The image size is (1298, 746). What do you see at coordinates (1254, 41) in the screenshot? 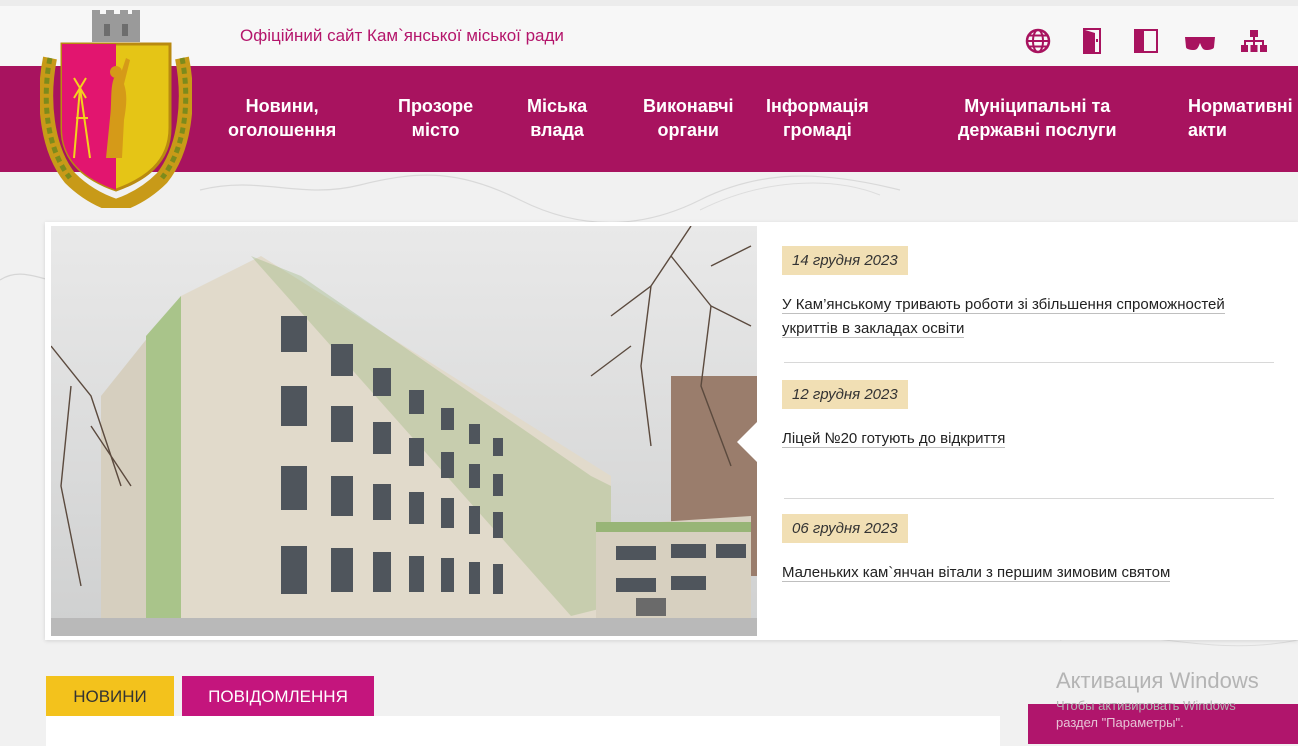
I see `sitemap-icon` at bounding box center [1254, 41].